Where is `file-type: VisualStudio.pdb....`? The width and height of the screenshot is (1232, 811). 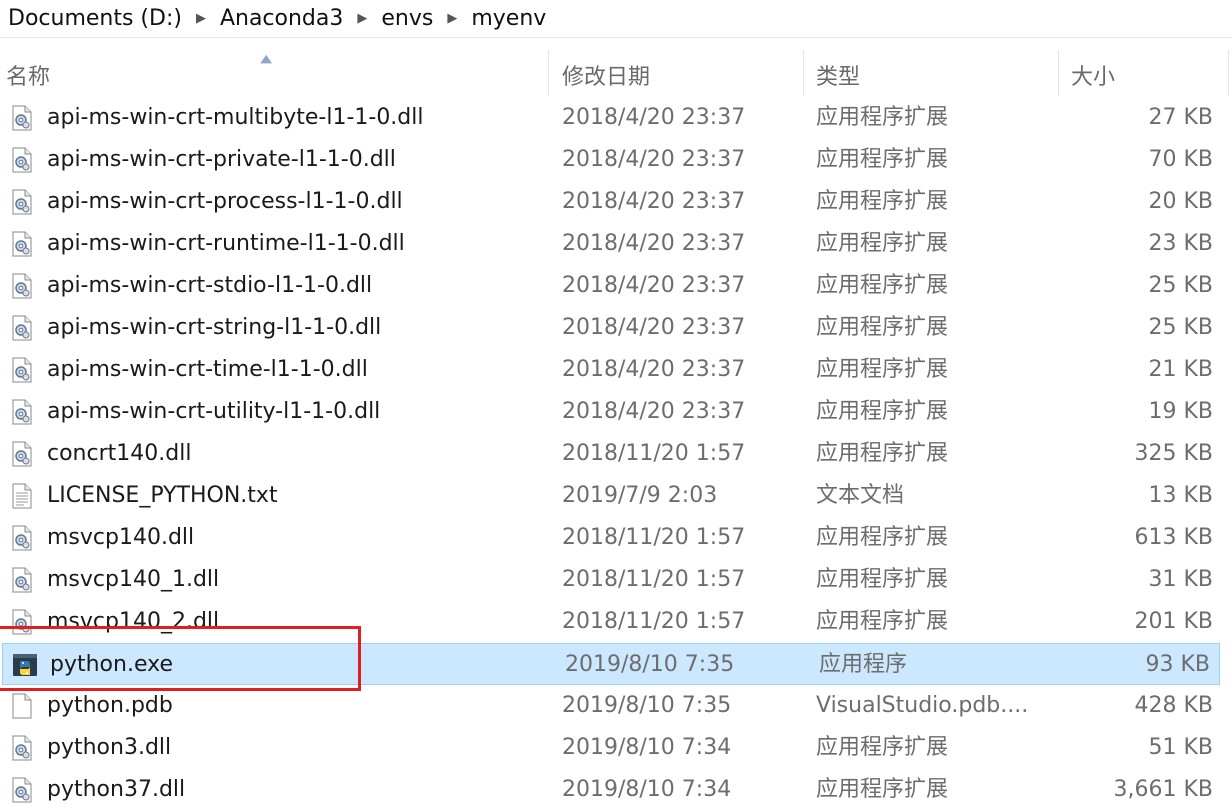 file-type: VisualStudio.pdb.... is located at coordinates (922, 705).